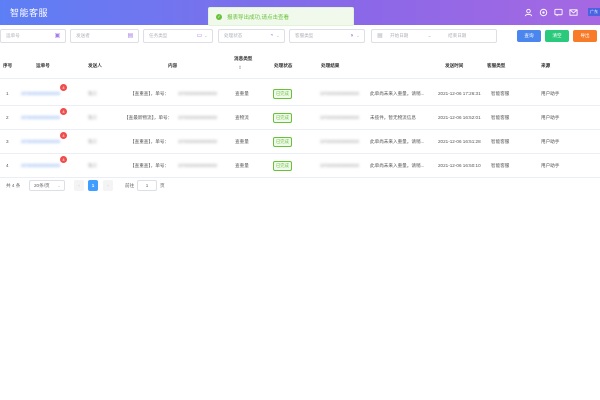 This screenshot has height=400, width=600. What do you see at coordinates (57, 36) in the screenshot?
I see `scan-icon: ▣` at bounding box center [57, 36].